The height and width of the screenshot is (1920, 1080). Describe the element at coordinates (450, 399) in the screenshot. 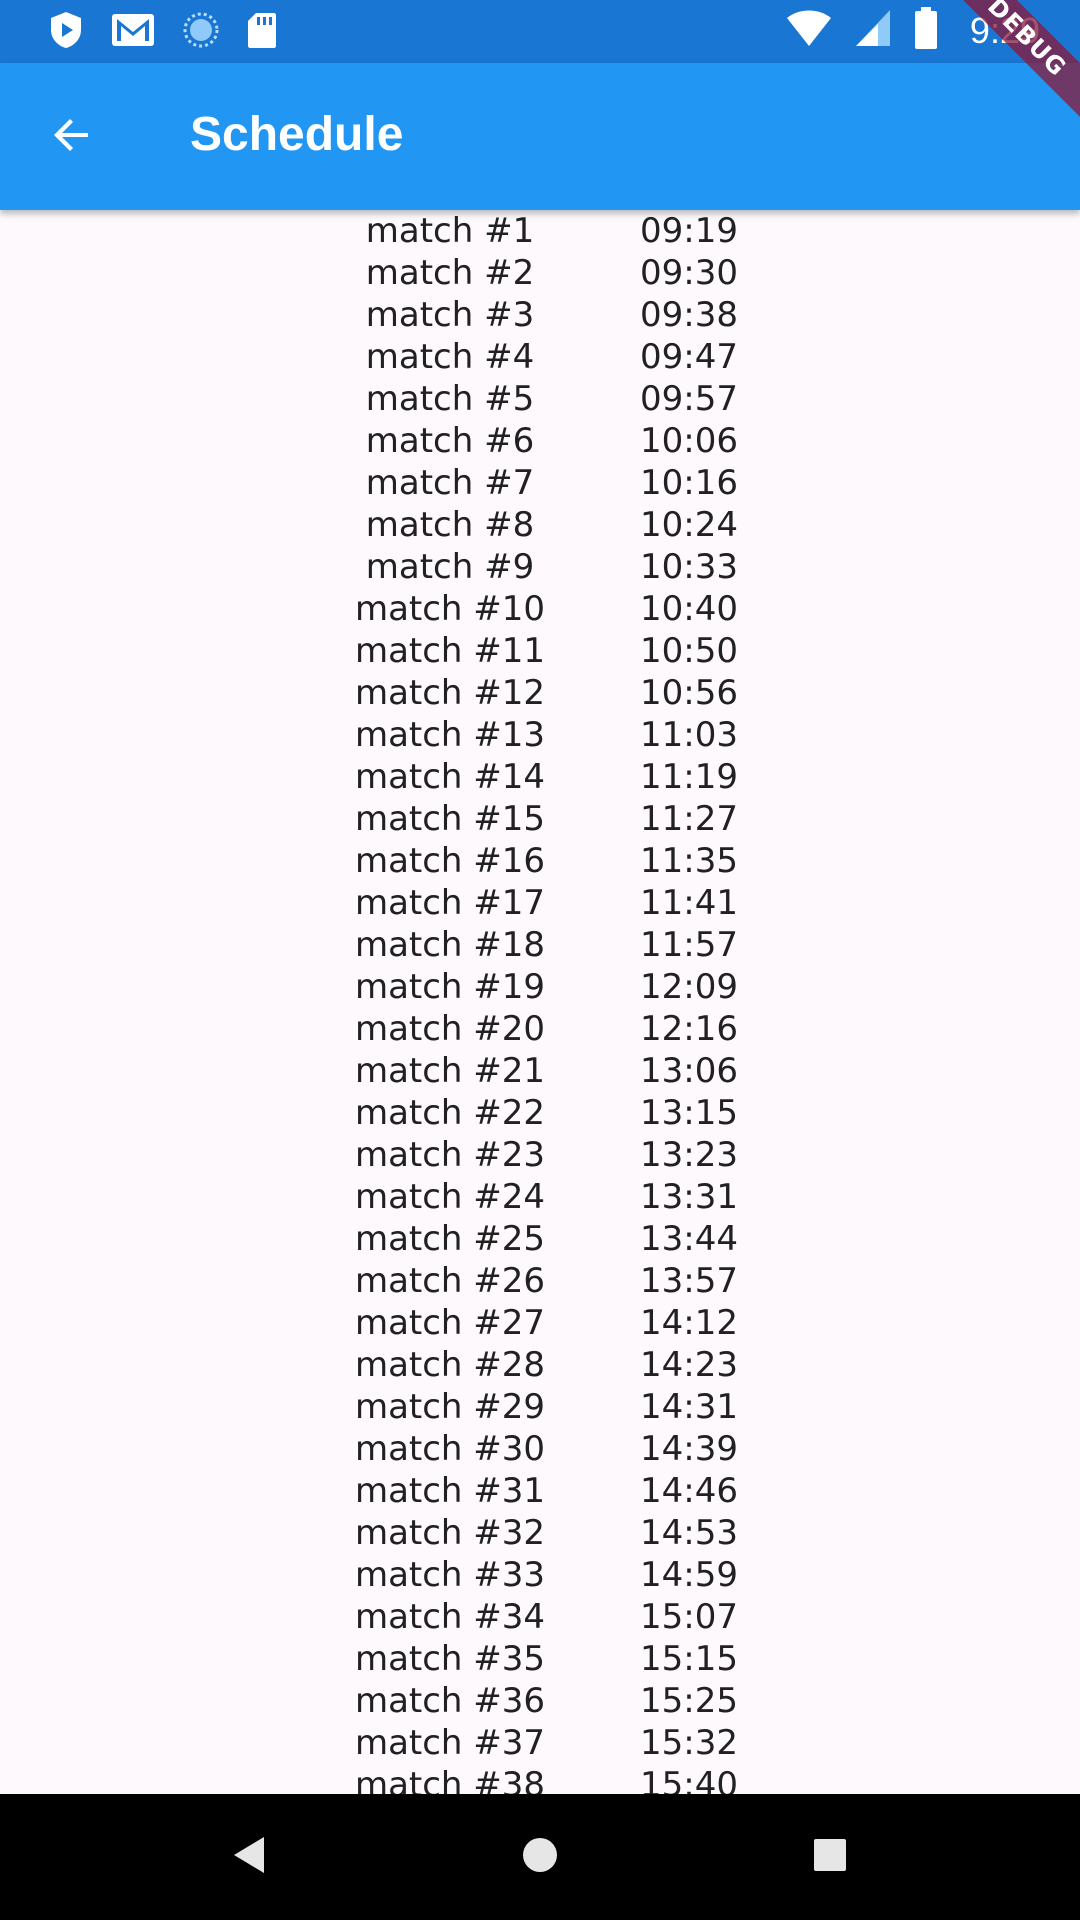

I see `match-name: match #5` at that location.